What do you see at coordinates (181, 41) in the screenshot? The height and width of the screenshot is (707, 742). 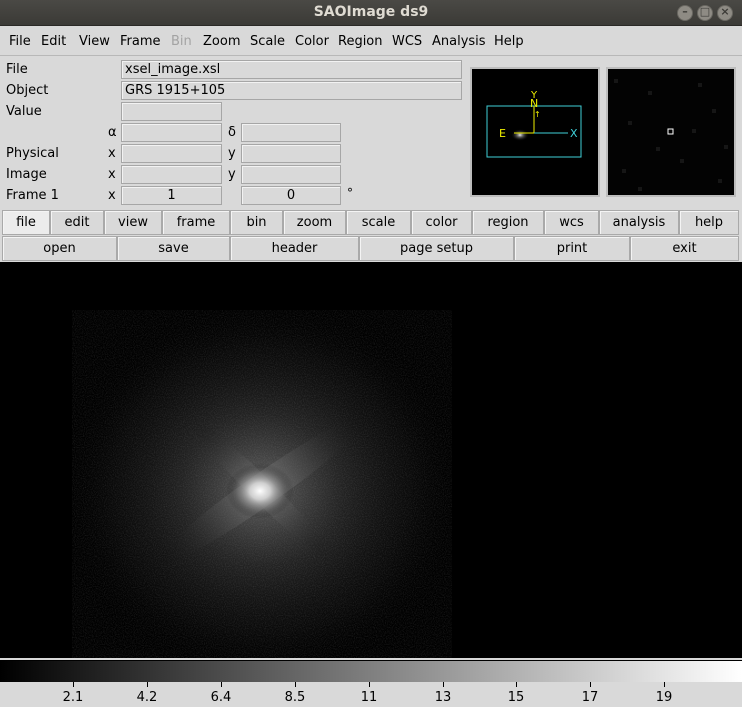 I see `menu-bin: Bin` at bounding box center [181, 41].